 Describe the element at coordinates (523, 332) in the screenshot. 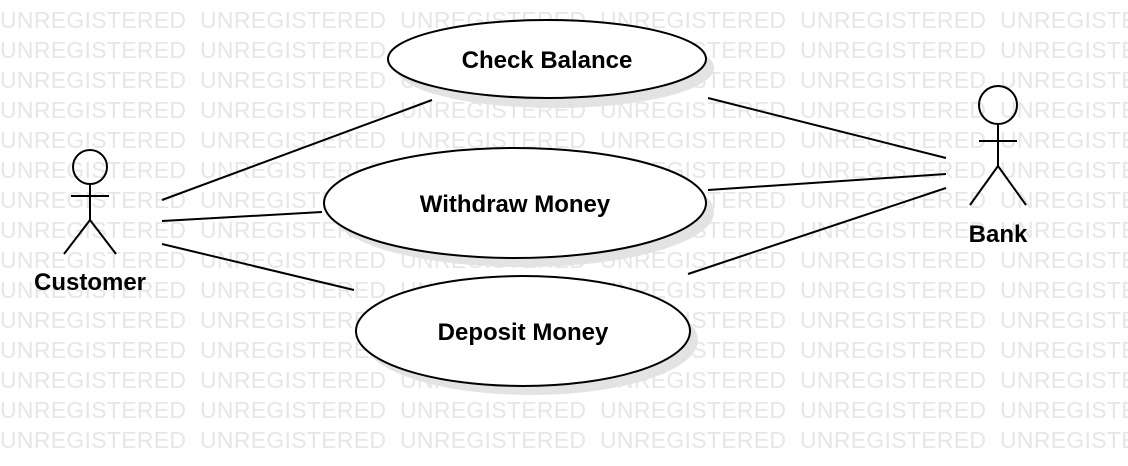

I see `use-case-label: Deposit Money` at that location.